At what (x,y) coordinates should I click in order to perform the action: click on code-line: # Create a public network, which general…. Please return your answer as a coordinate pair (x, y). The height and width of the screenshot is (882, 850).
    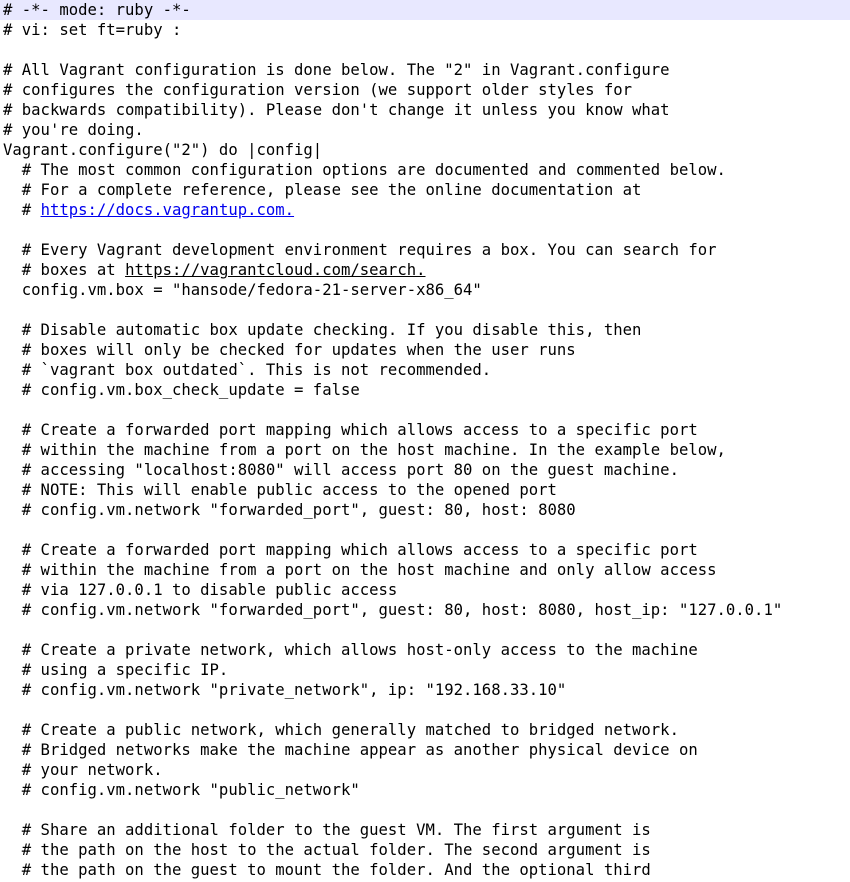
    Looking at the image, I should click on (425, 730).